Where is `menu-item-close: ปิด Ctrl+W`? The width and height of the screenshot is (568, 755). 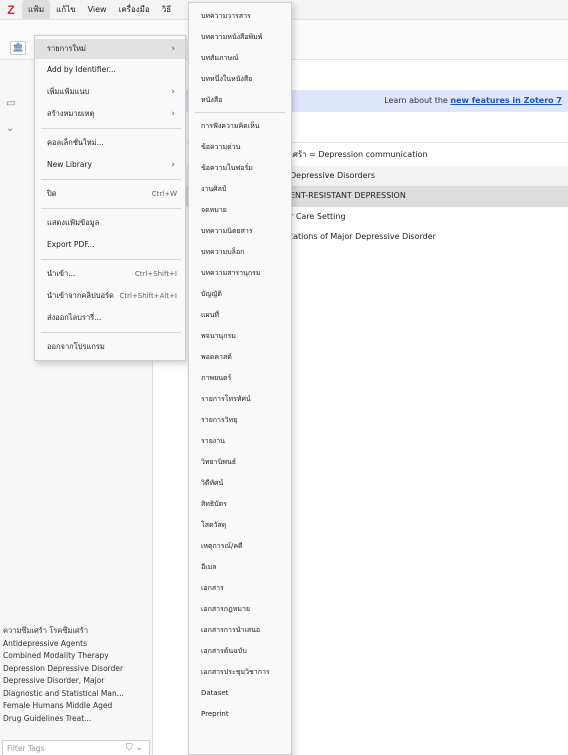 menu-item-close: ปิด Ctrl+W is located at coordinates (110, 194).